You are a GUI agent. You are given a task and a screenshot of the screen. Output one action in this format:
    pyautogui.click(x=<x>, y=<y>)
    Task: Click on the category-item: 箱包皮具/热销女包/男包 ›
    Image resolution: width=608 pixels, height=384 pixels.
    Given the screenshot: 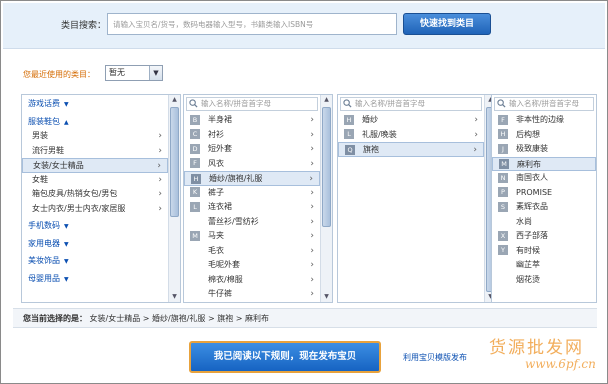 What is the action you would take?
    pyautogui.click(x=95, y=194)
    